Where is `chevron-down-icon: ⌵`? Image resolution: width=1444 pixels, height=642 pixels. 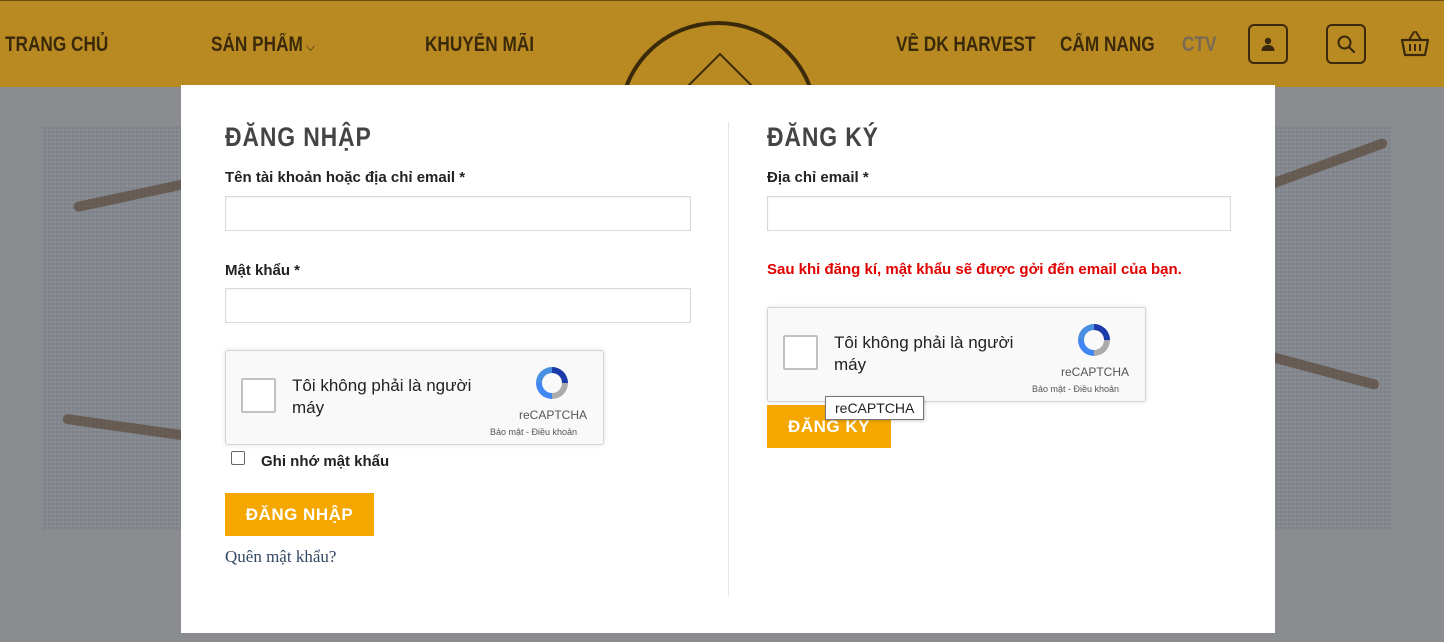 chevron-down-icon: ⌵ is located at coordinates (310, 46).